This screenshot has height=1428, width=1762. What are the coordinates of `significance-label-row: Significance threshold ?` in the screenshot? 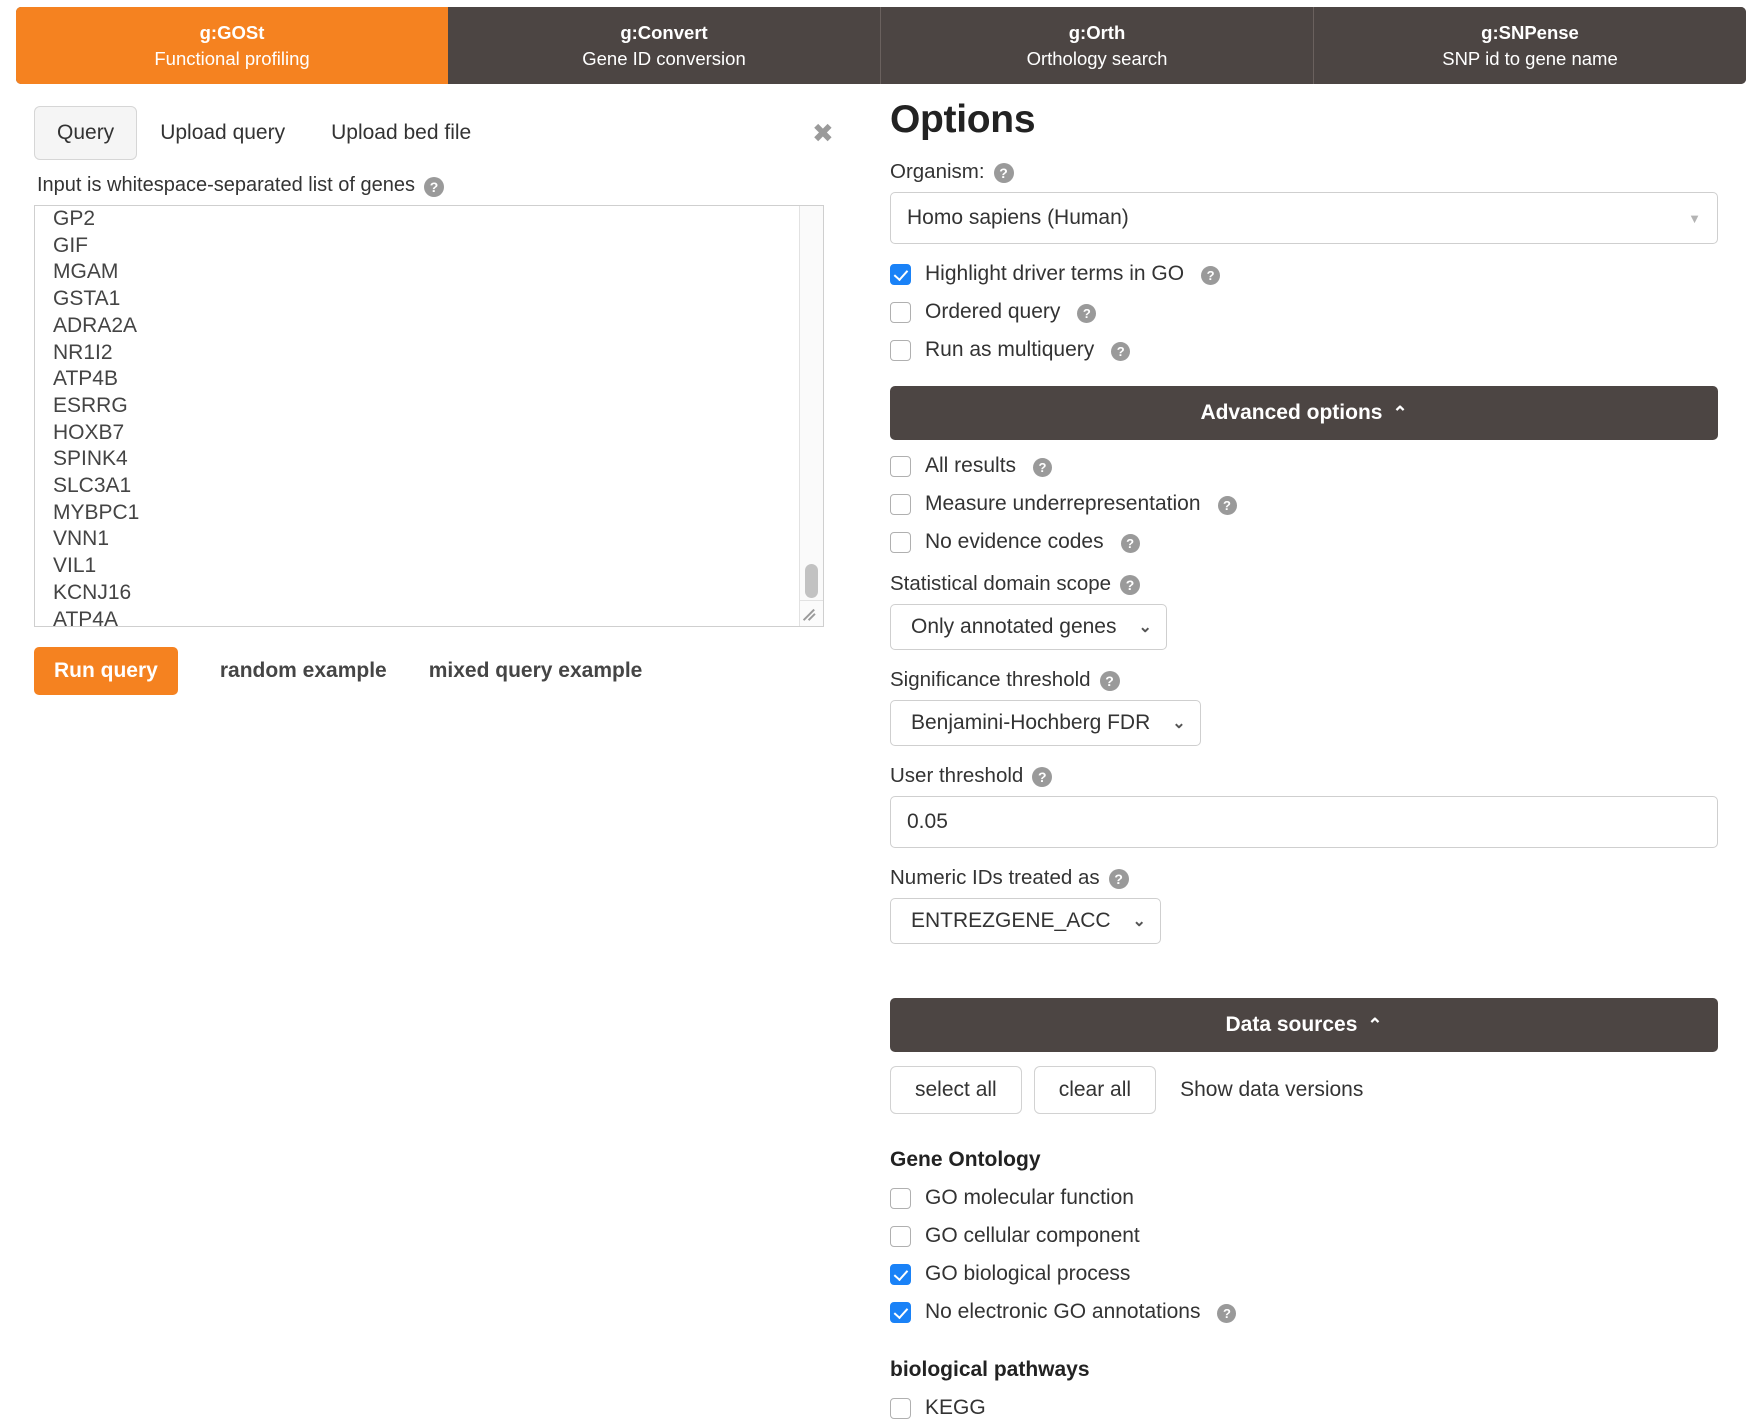 It's located at (1326, 680).